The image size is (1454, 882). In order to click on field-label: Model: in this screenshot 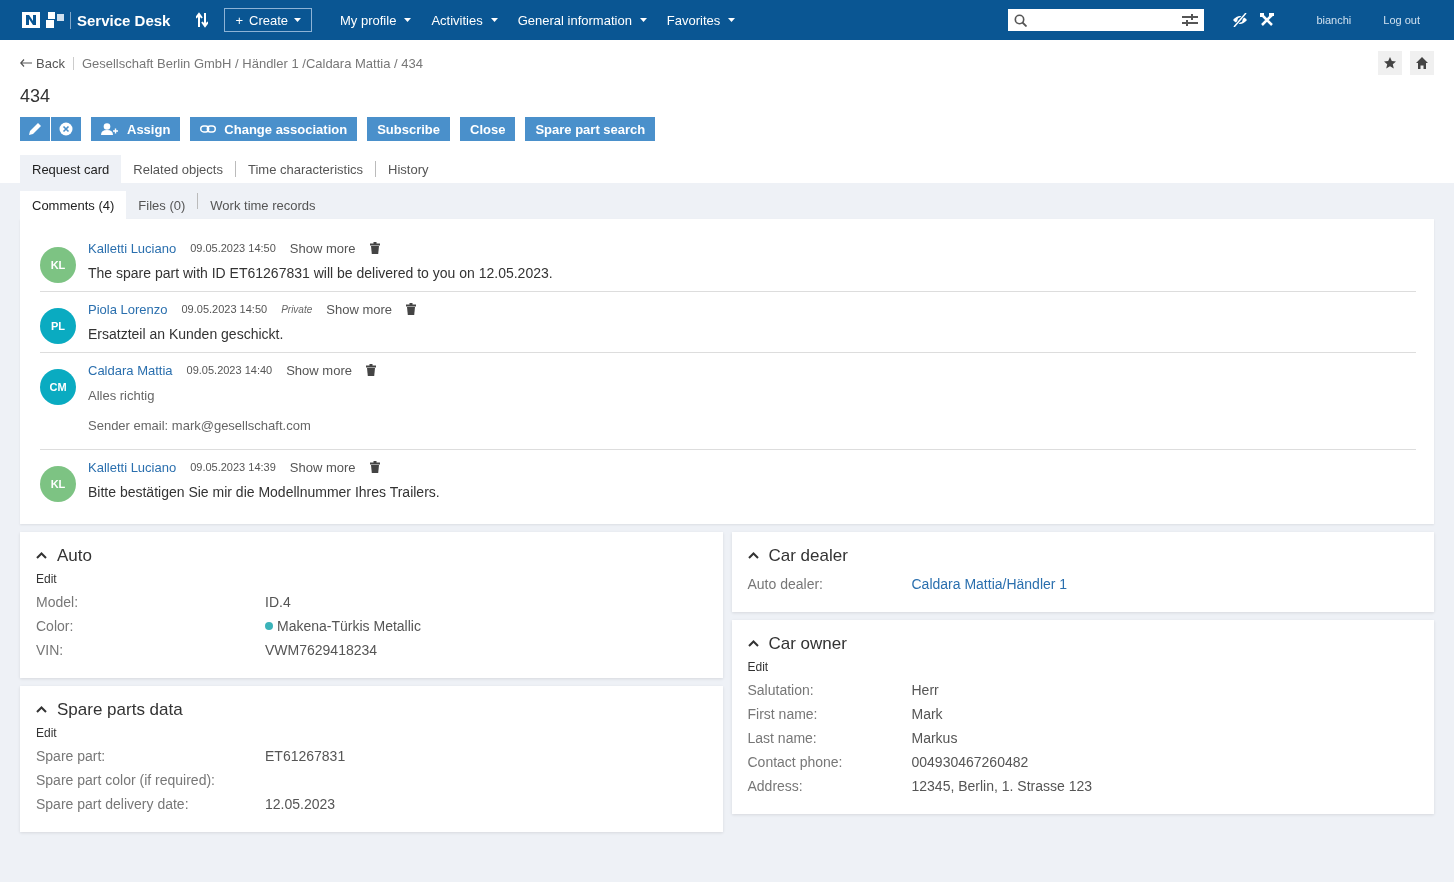, I will do `click(58, 602)`.